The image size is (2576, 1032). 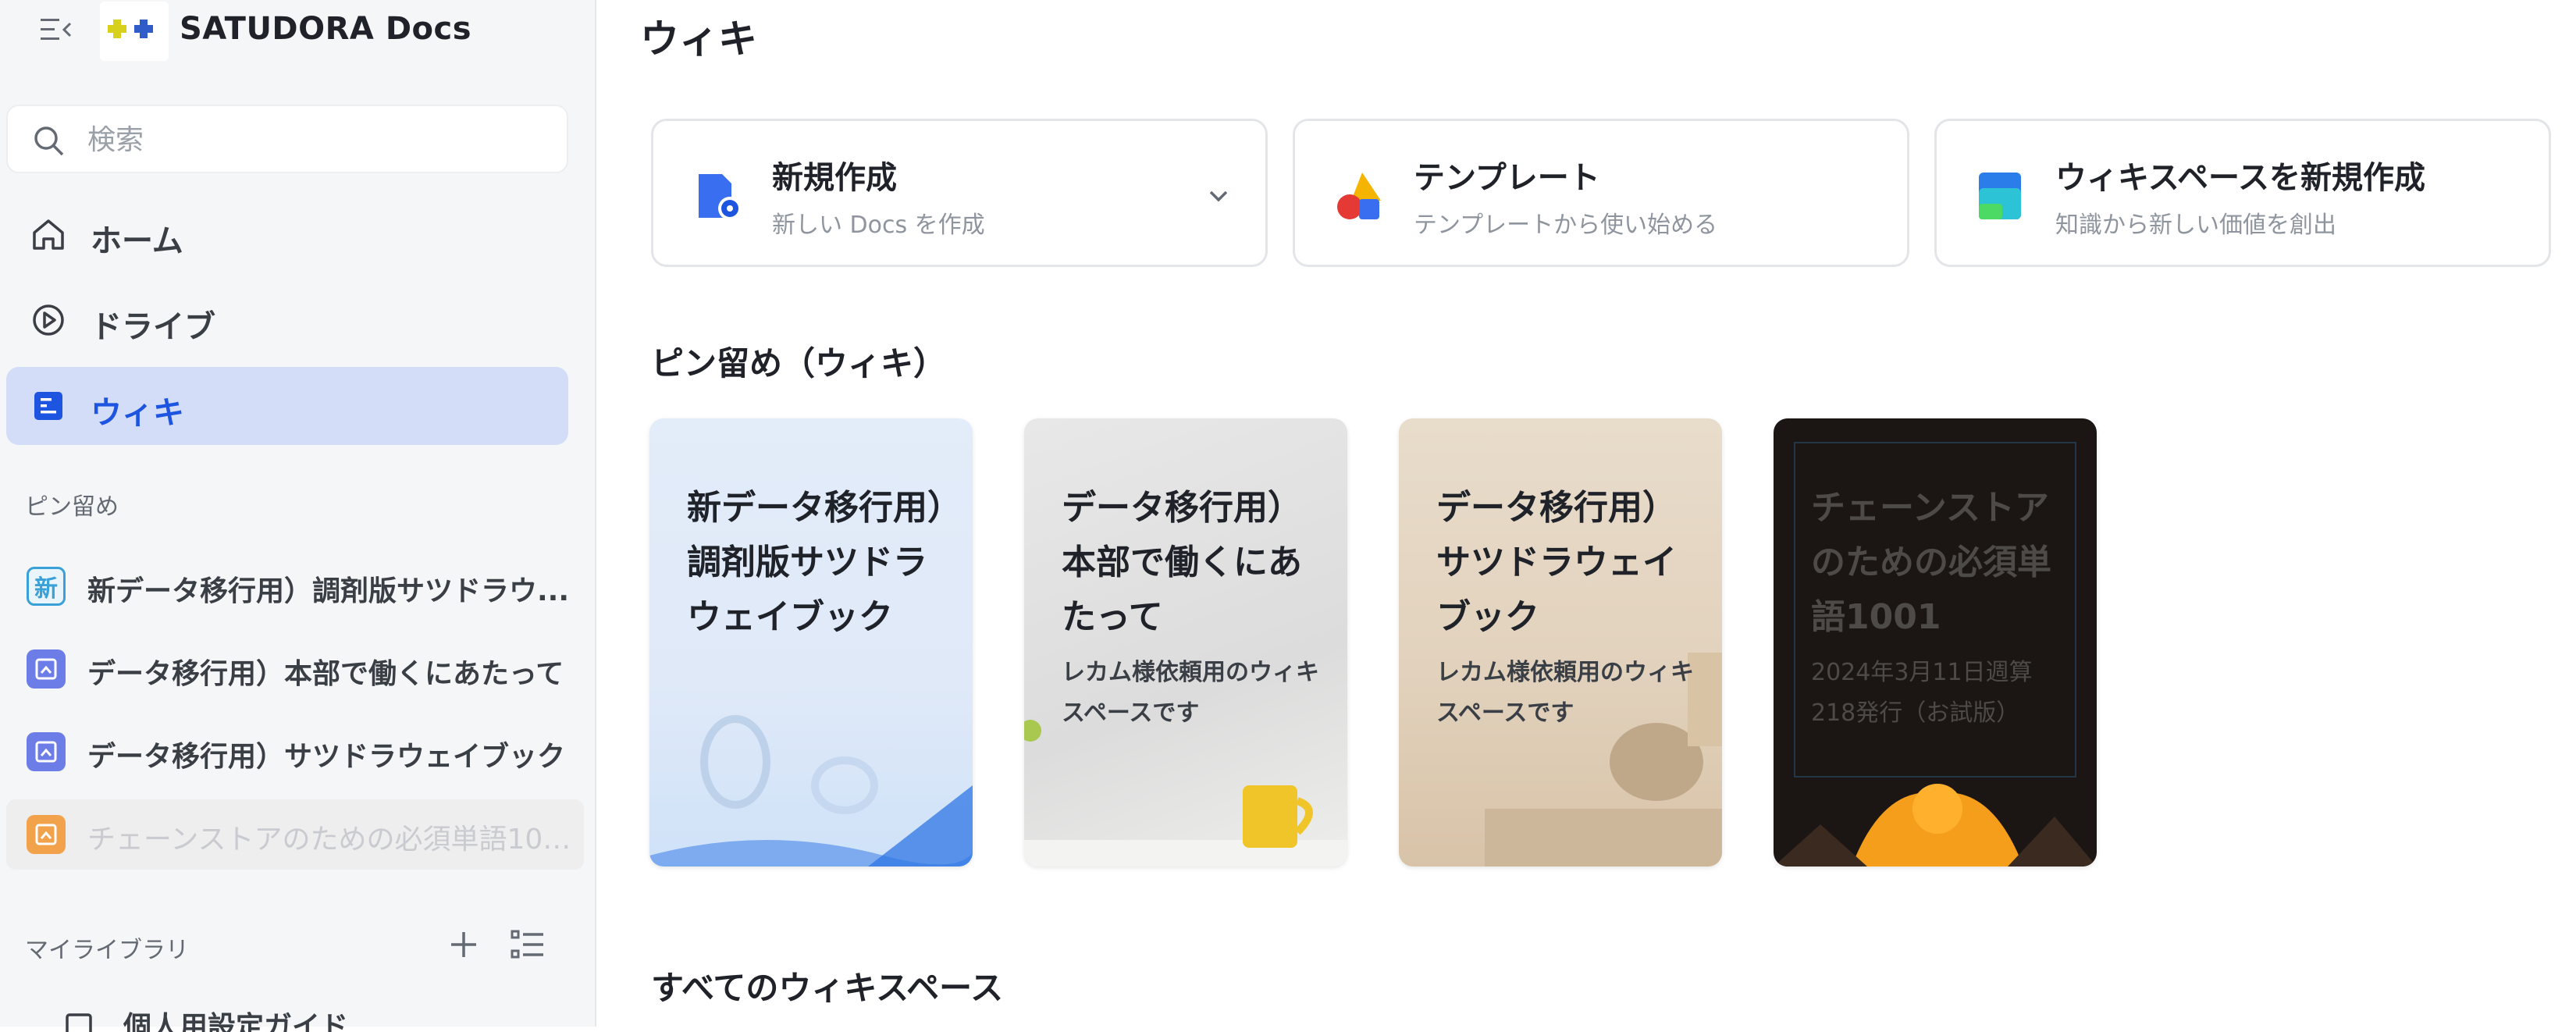 What do you see at coordinates (236, 1021) in the screenshot?
I see `library-item-label: 個人用設定ガイド` at bounding box center [236, 1021].